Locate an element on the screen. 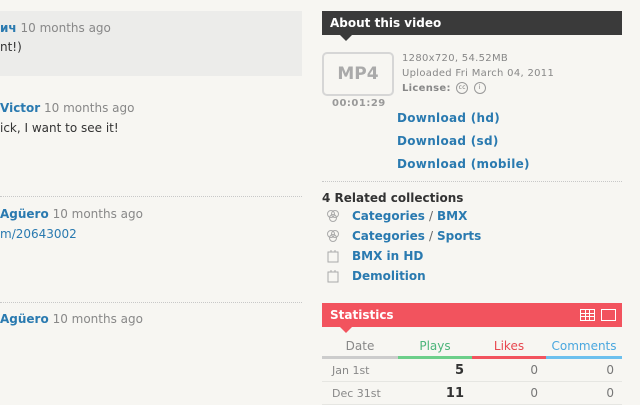 Image resolution: width=640 pixels, height=405 pixels. chart-view-icon is located at coordinates (608, 315).